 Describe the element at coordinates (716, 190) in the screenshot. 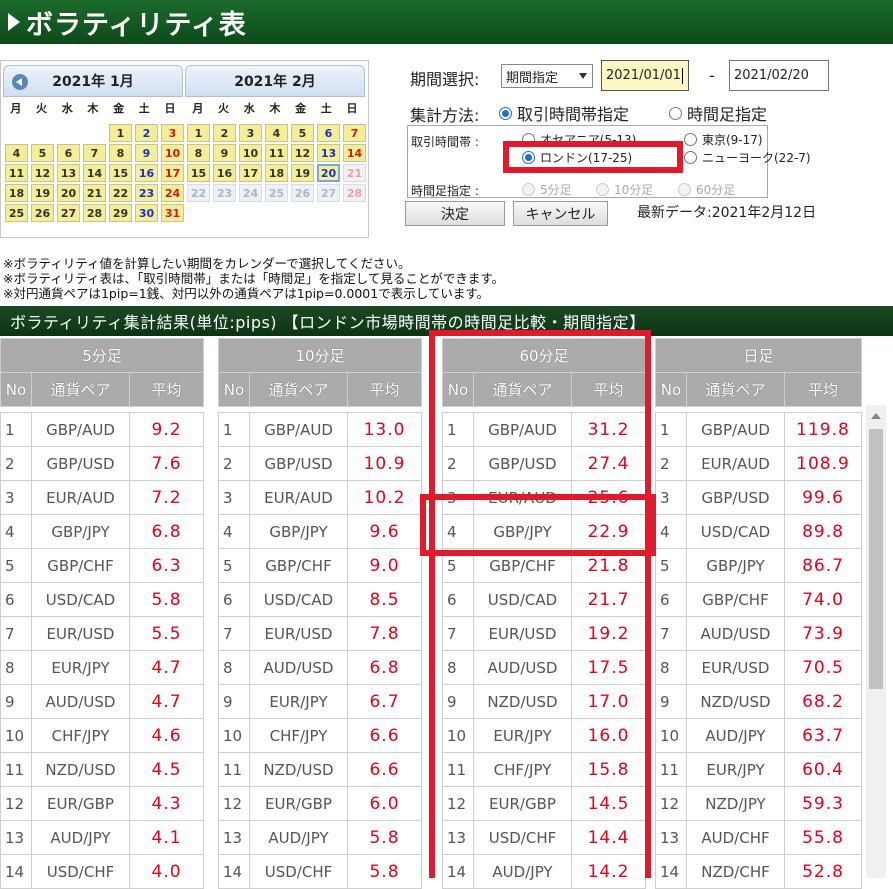

I see `timeframe-option-label: 60分足` at that location.